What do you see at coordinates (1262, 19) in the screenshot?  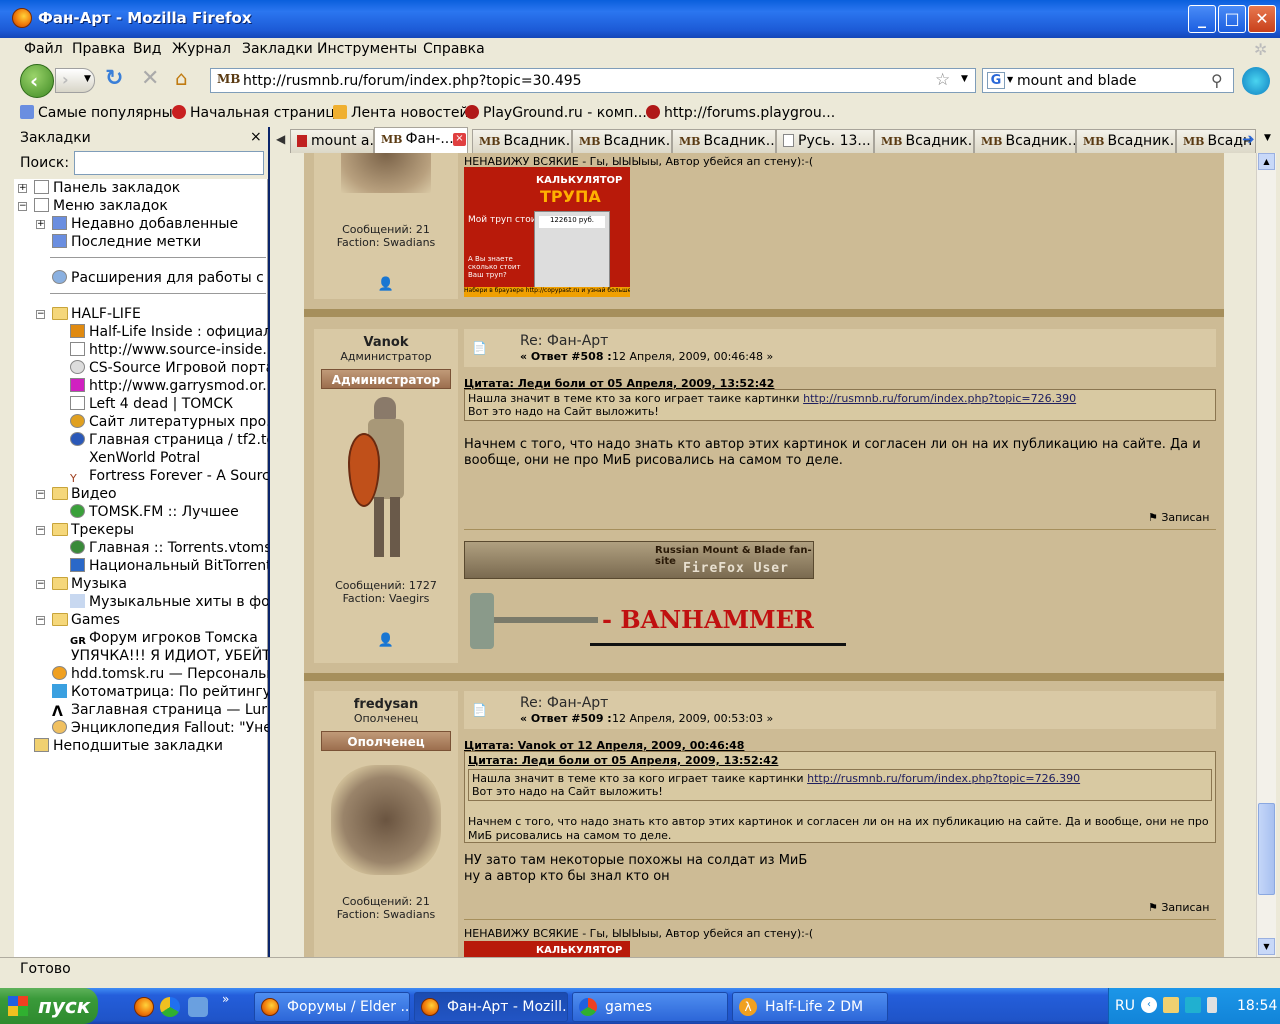 I see `close-button: ✕` at bounding box center [1262, 19].